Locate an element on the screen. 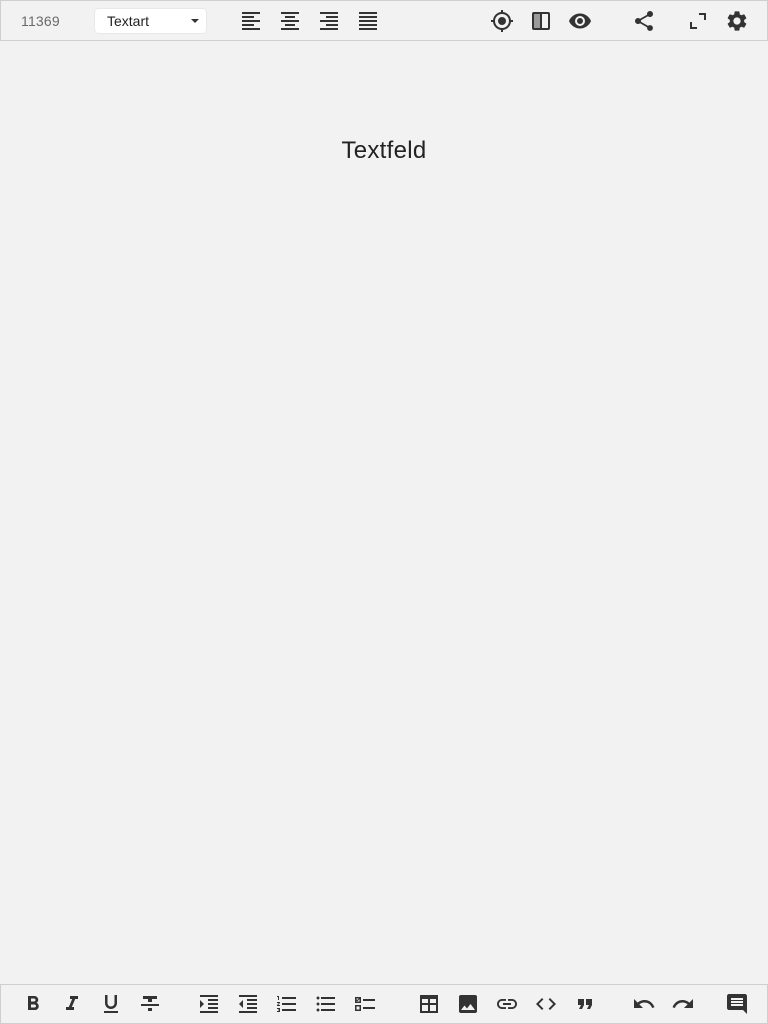  table-button is located at coordinates (429, 1004).